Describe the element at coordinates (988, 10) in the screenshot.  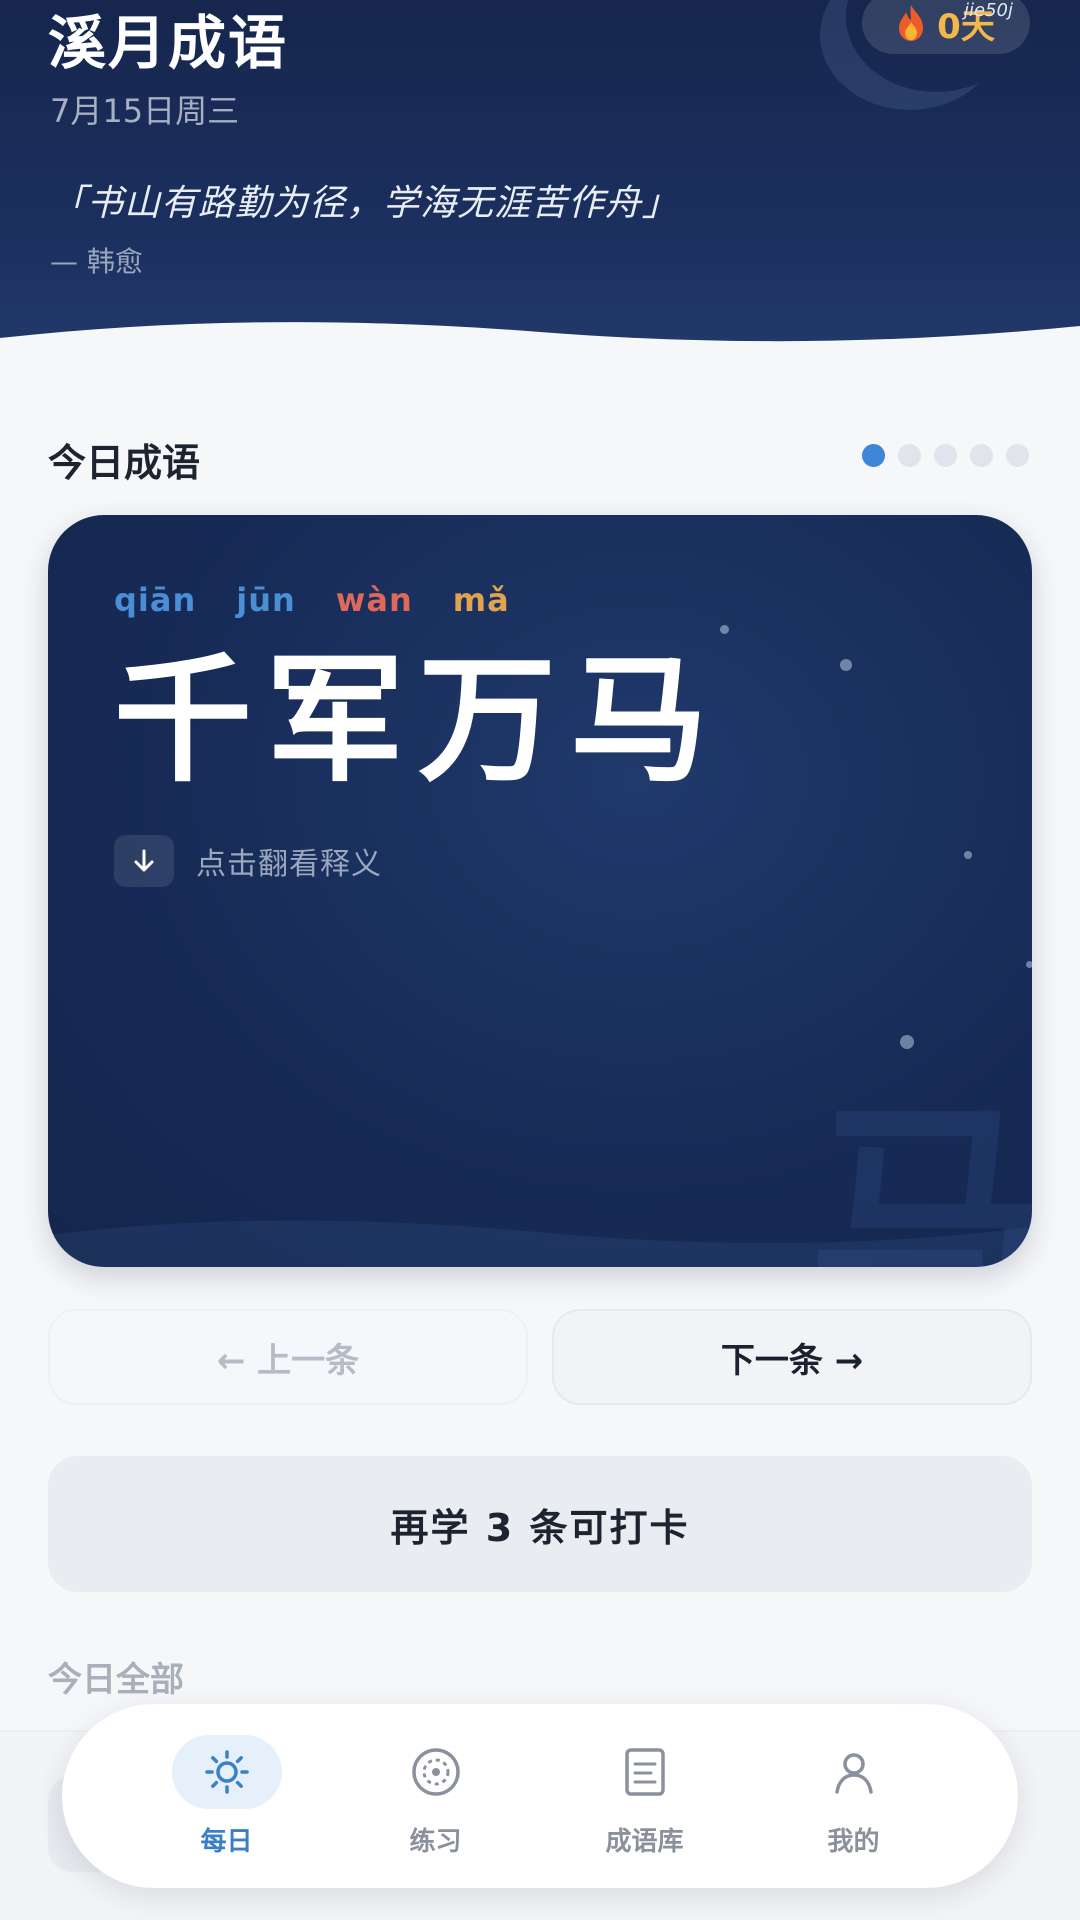
I see `watermark: jie50j` at that location.